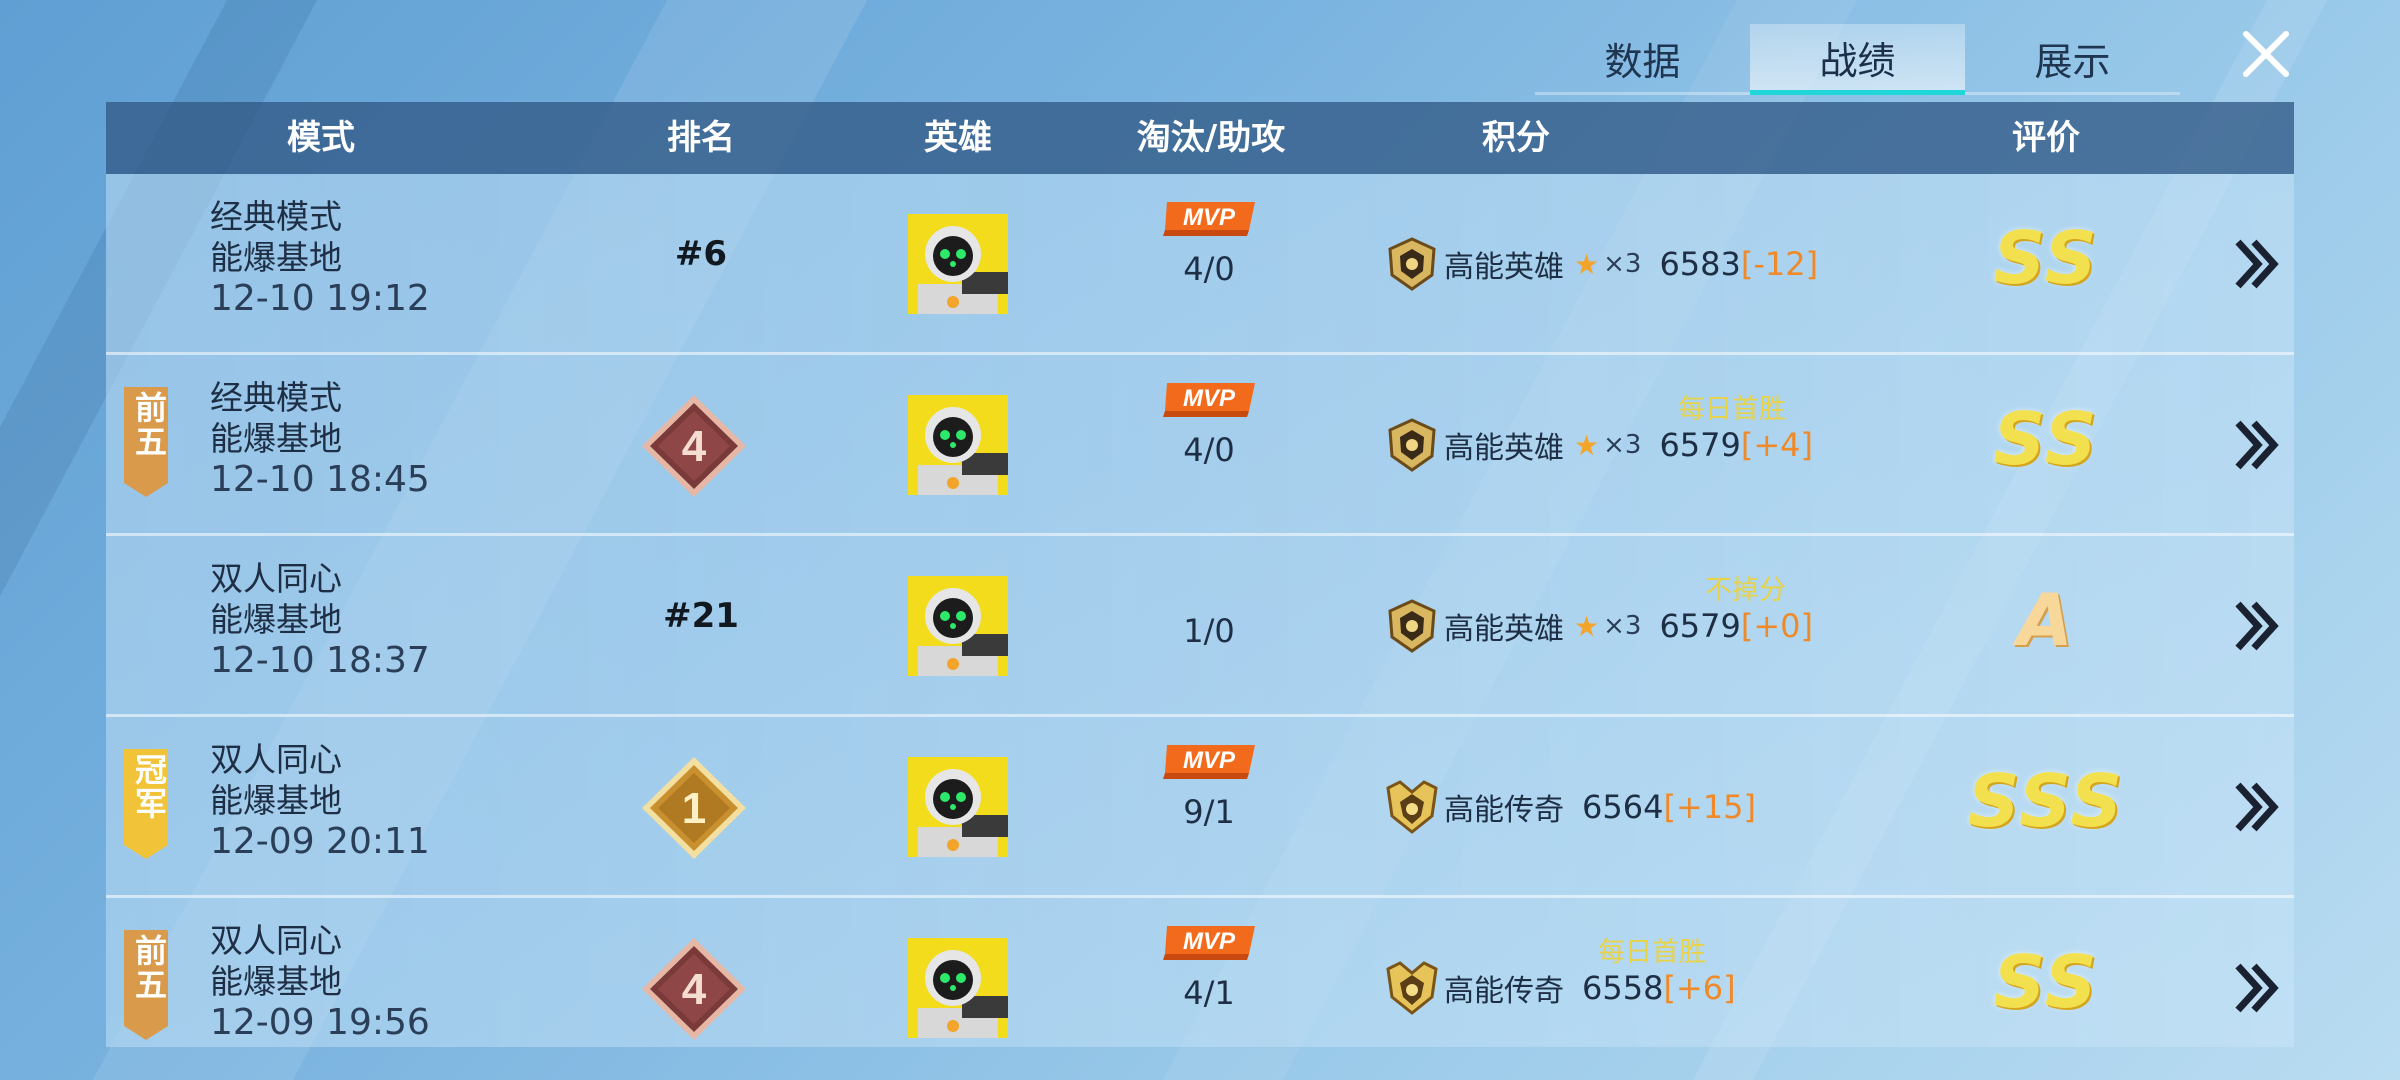 The image size is (2400, 1080). What do you see at coordinates (1699, 988) in the screenshot?
I see `score-delta: [+6]` at bounding box center [1699, 988].